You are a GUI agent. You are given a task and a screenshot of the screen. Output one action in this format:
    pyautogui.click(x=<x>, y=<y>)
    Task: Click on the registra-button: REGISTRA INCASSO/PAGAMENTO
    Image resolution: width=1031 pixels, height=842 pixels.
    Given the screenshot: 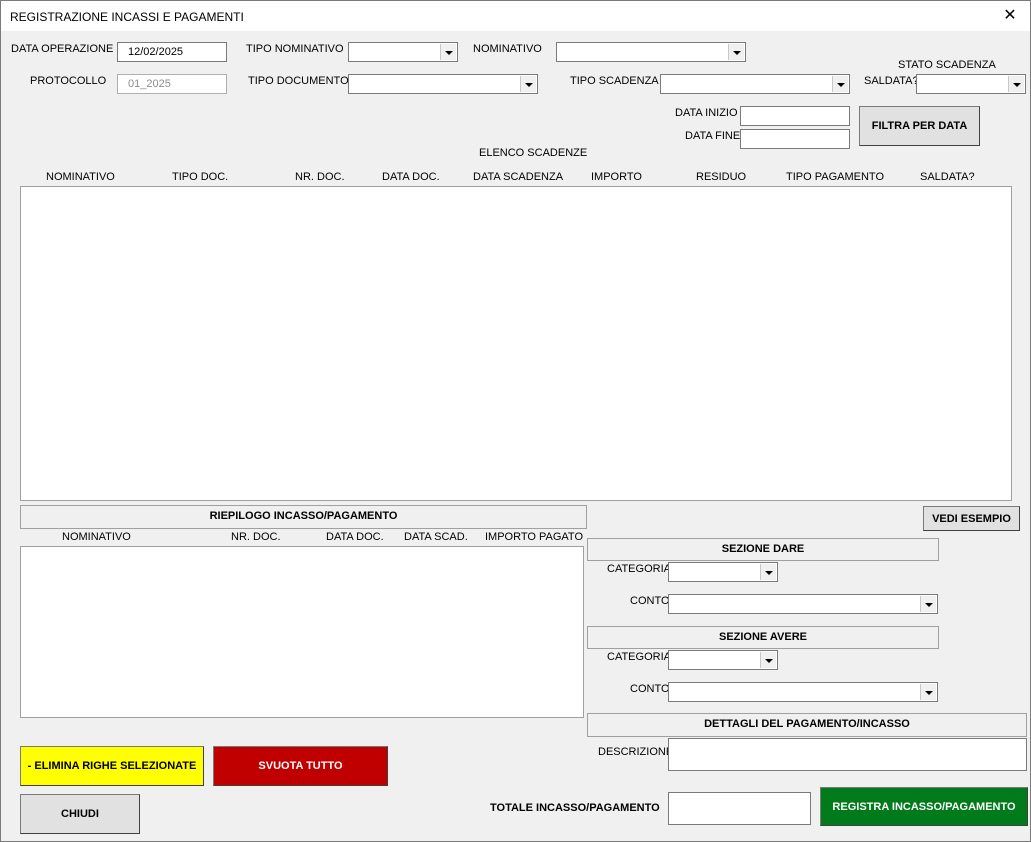 What is the action you would take?
    pyautogui.click(x=924, y=806)
    